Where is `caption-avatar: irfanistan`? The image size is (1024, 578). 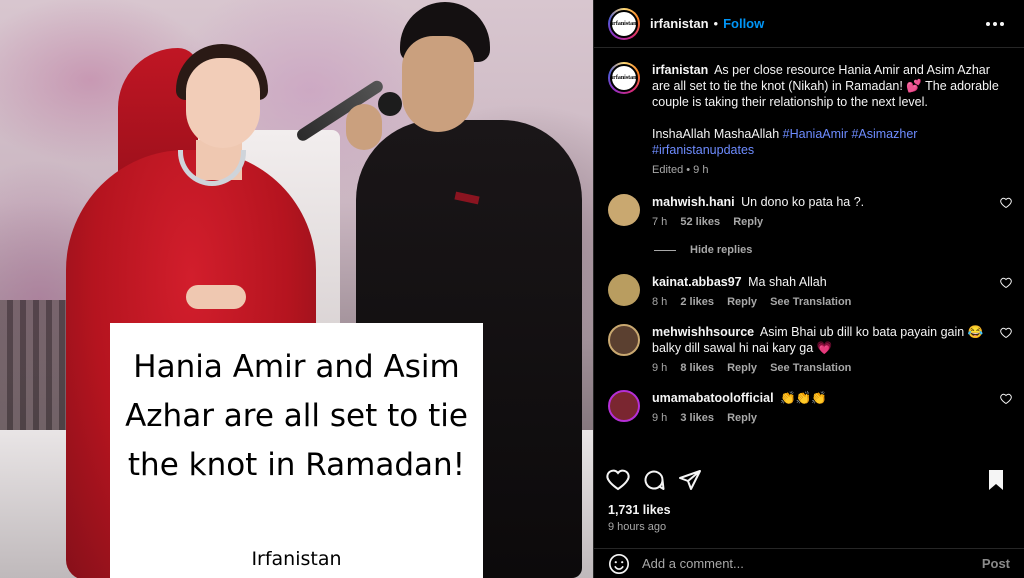 caption-avatar: irfanistan is located at coordinates (624, 78).